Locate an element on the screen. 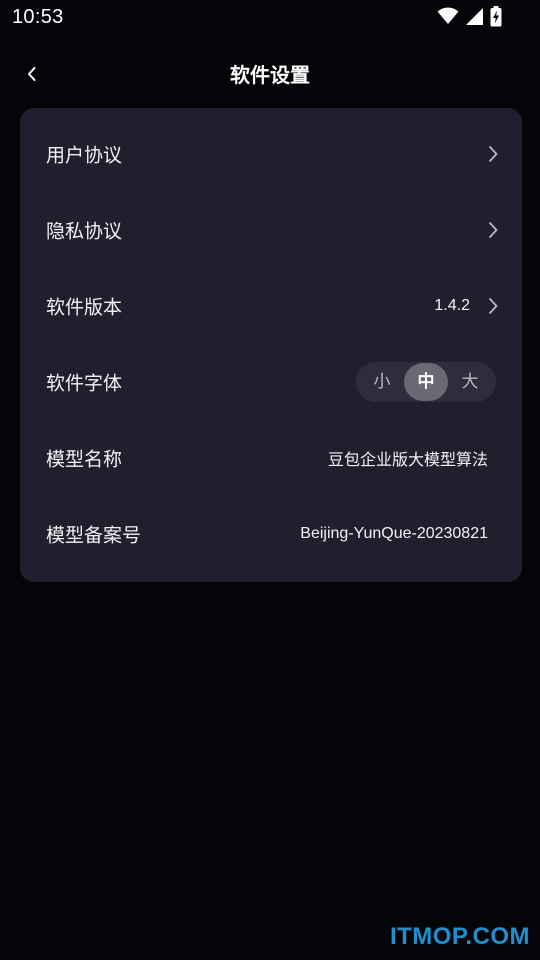 The image size is (540, 960). font-size-medium-option: 中 is located at coordinates (426, 382).